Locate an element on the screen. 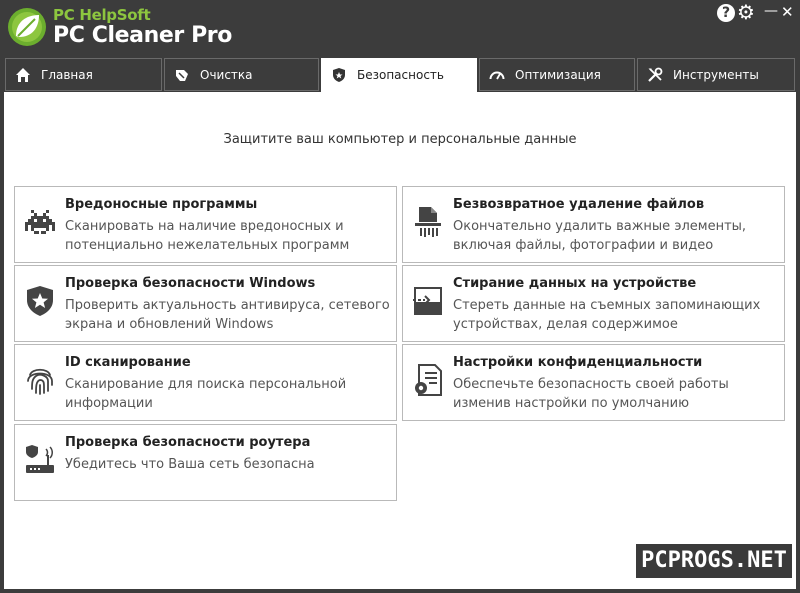 This screenshot has height=593, width=800. tab-home: Главная is located at coordinates (83, 74).